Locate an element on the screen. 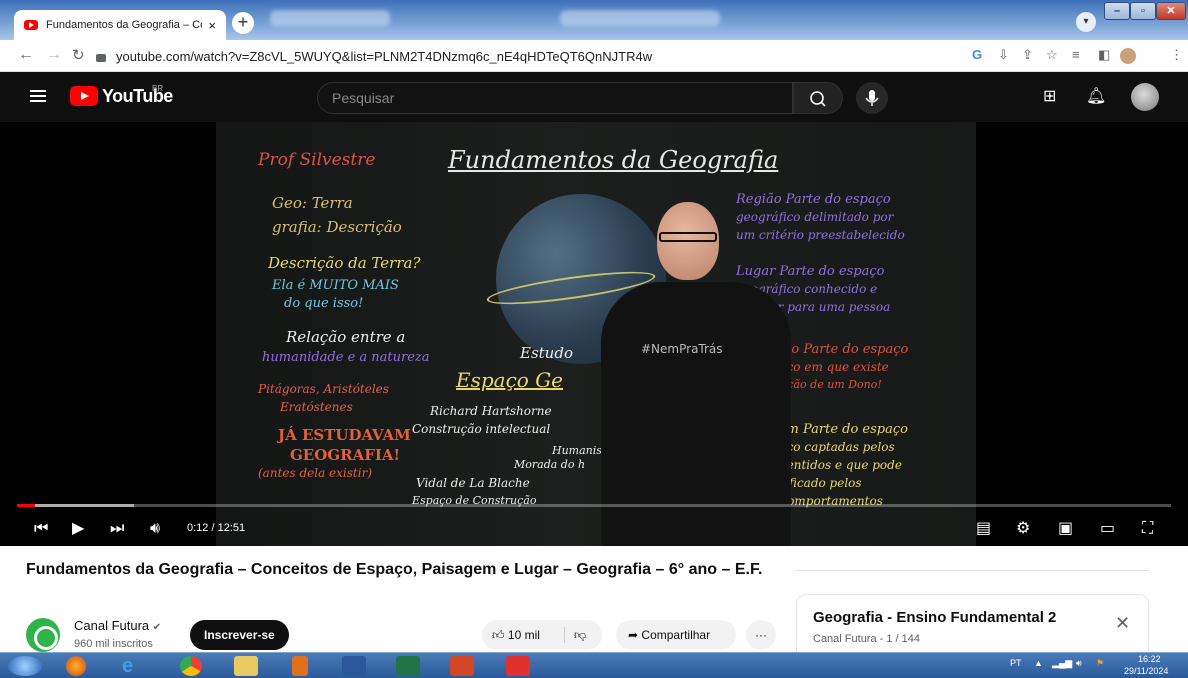 The height and width of the screenshot is (678, 1188). bookmark-star-icon: ☆ is located at coordinates (1052, 55).